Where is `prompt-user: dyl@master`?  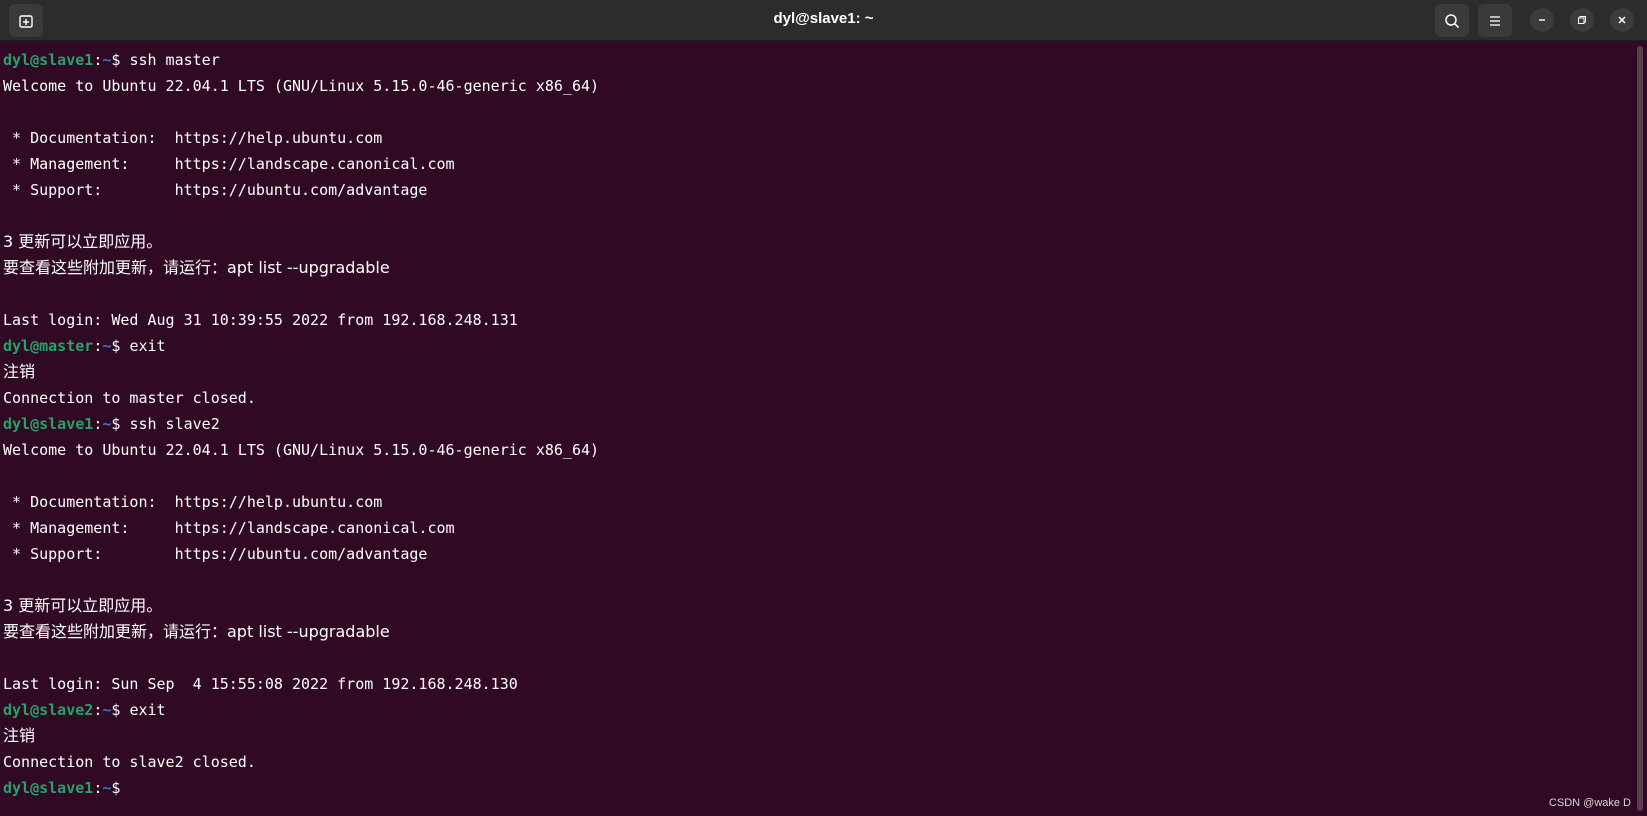 prompt-user: dyl@master is located at coordinates (48, 346).